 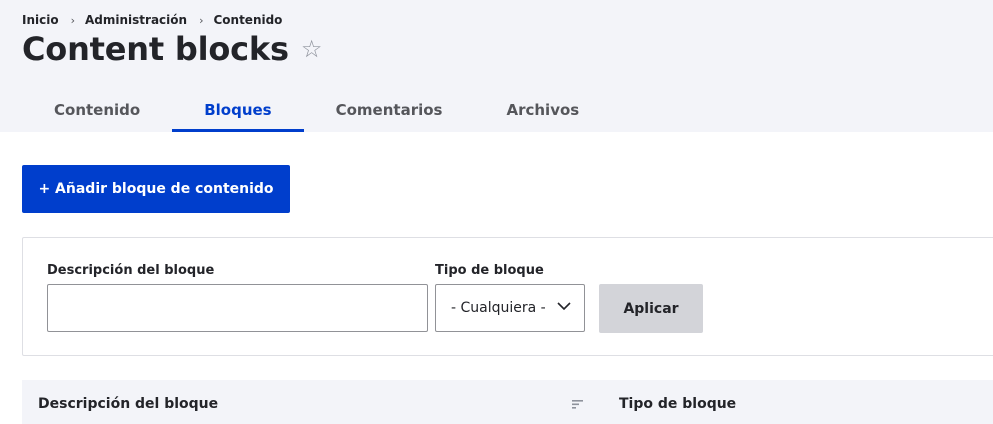 I want to click on block-type-select: - Cualquiera -, so click(x=510, y=308).